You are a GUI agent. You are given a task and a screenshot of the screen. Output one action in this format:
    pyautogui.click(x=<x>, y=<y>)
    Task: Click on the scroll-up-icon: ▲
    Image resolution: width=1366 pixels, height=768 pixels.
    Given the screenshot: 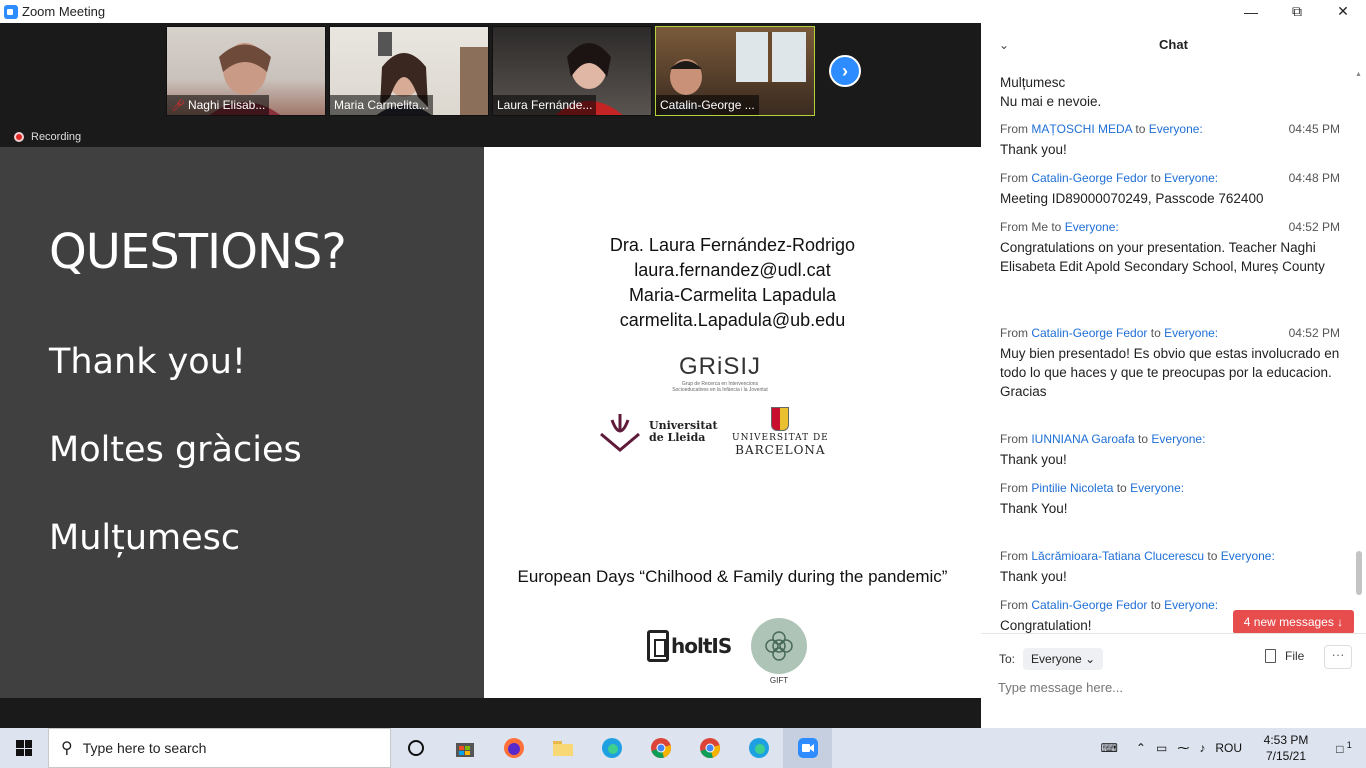 What is the action you would take?
    pyautogui.click(x=1358, y=74)
    